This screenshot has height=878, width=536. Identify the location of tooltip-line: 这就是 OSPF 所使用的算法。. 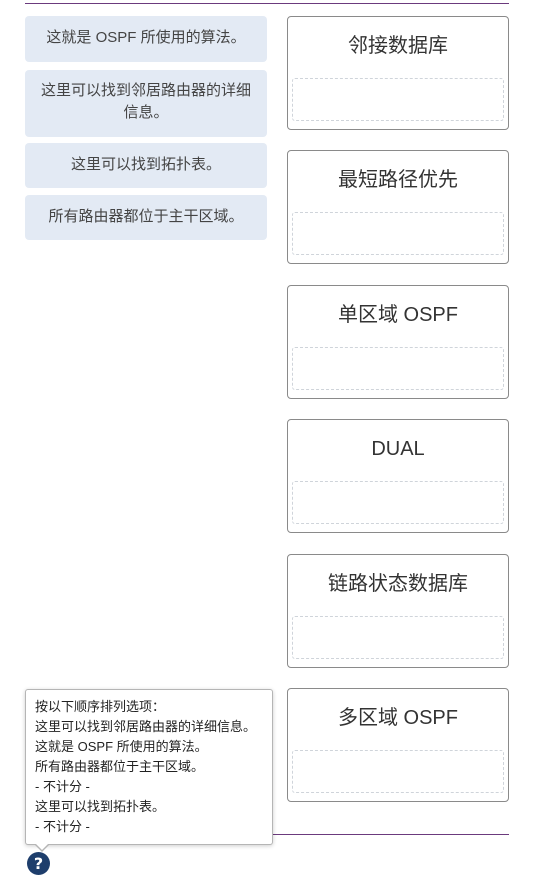
(121, 746).